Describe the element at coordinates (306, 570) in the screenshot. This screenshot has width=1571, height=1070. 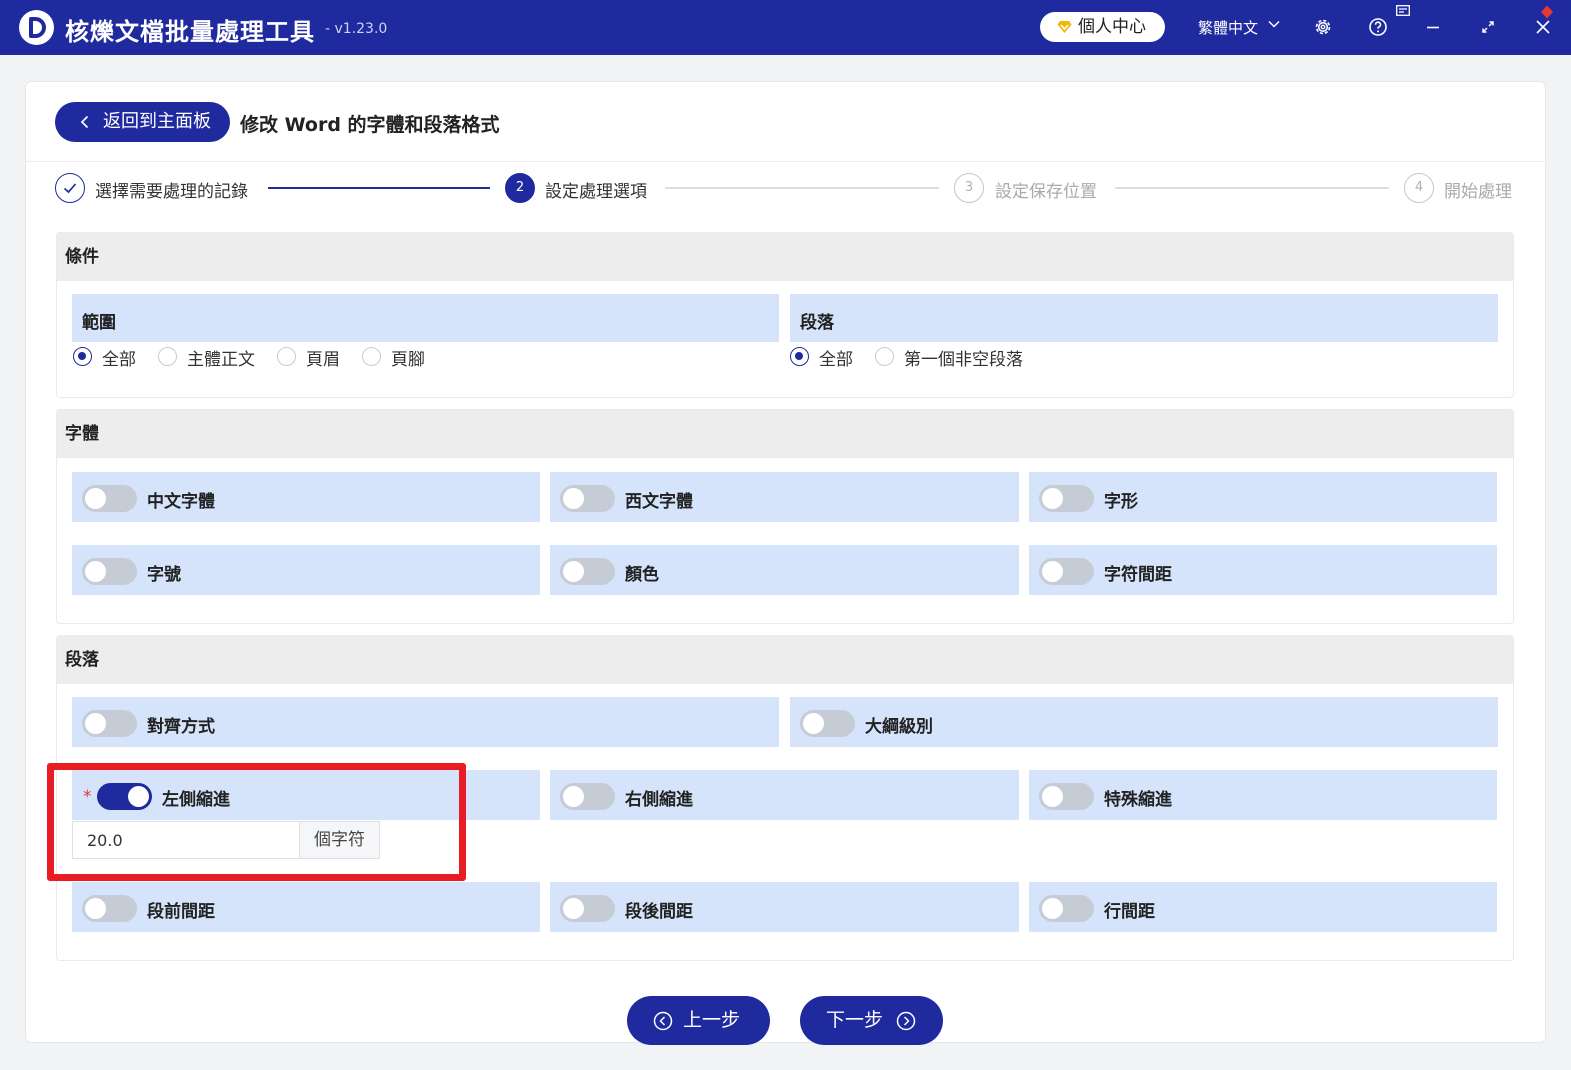
I see `font-option-font-size` at that location.